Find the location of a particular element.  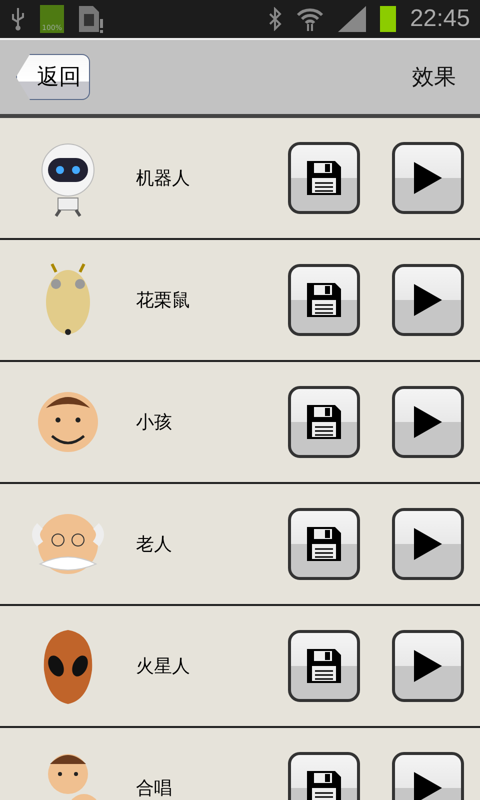

screen-title: 效果 is located at coordinates (434, 78).